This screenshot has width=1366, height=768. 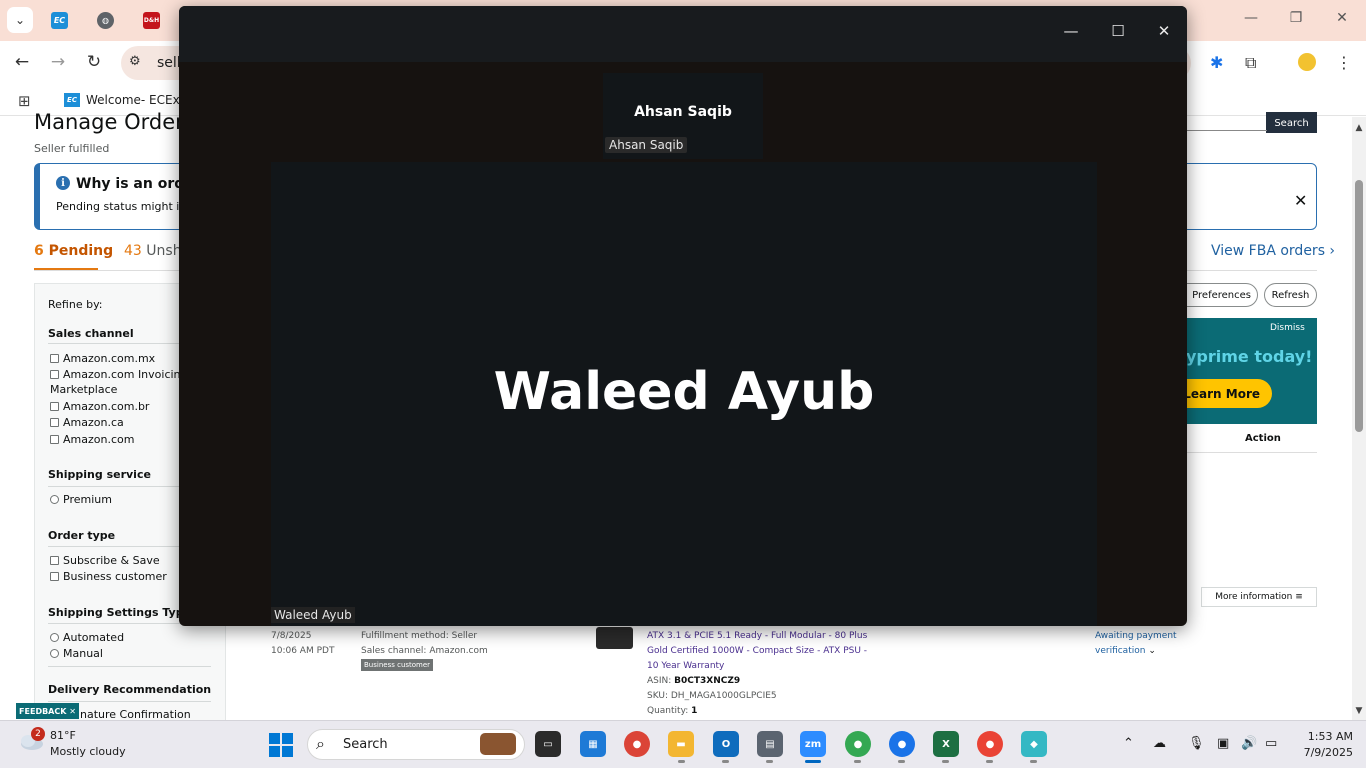 I want to click on tab-pending: 6 Pending, so click(x=73, y=251).